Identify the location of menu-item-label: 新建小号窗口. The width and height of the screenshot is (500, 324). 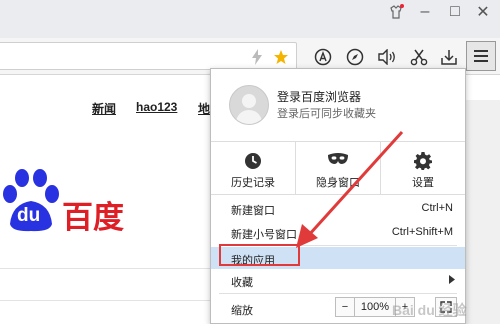
(264, 235).